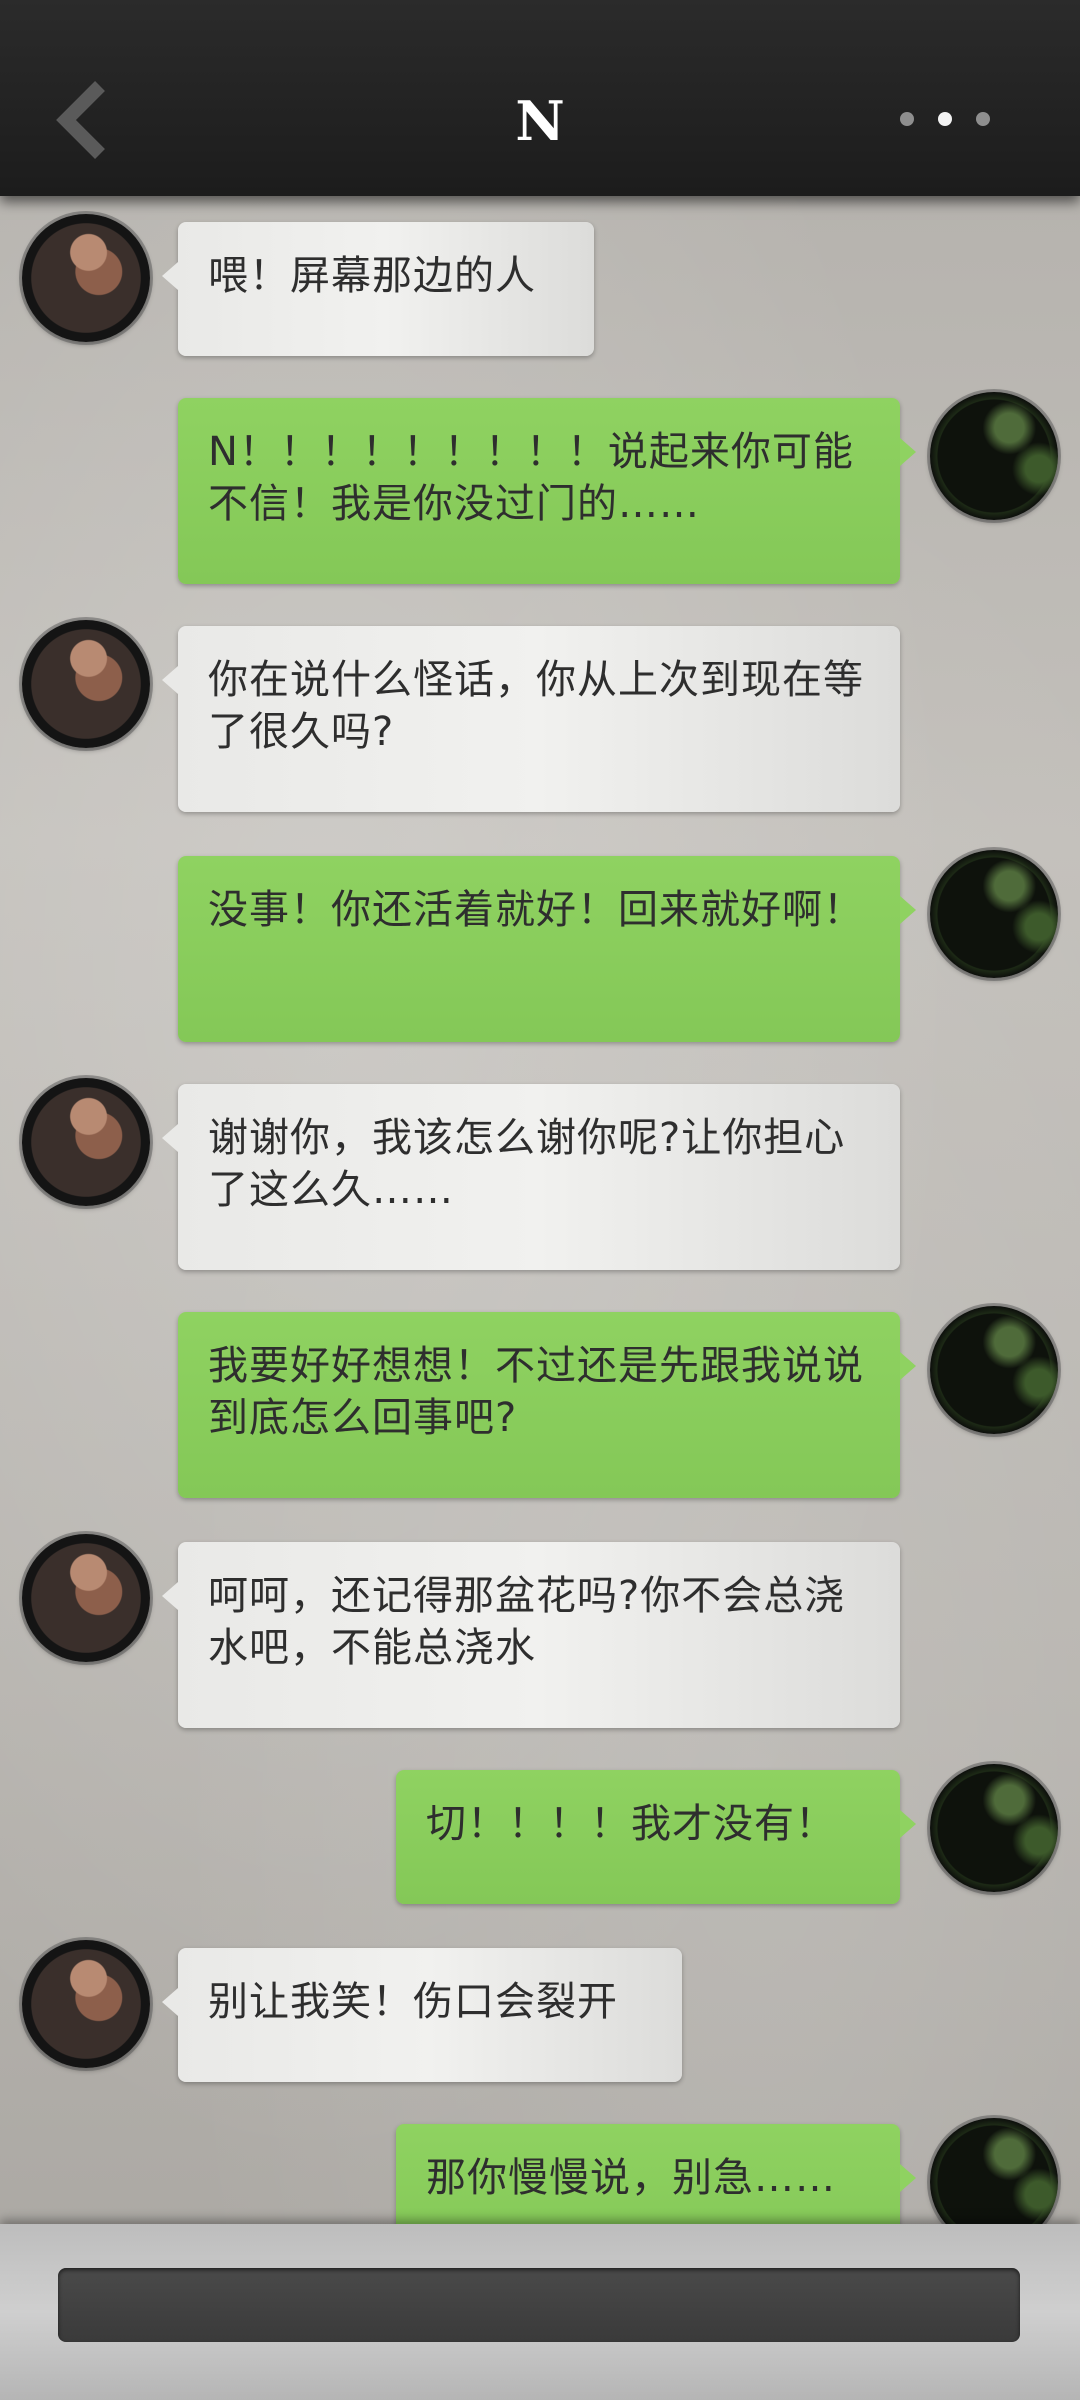 This screenshot has width=1080, height=2400. I want to click on message-text: 我要好好想想！不过还是先跟我说说到底怎么回事吧?, so click(536, 1392).